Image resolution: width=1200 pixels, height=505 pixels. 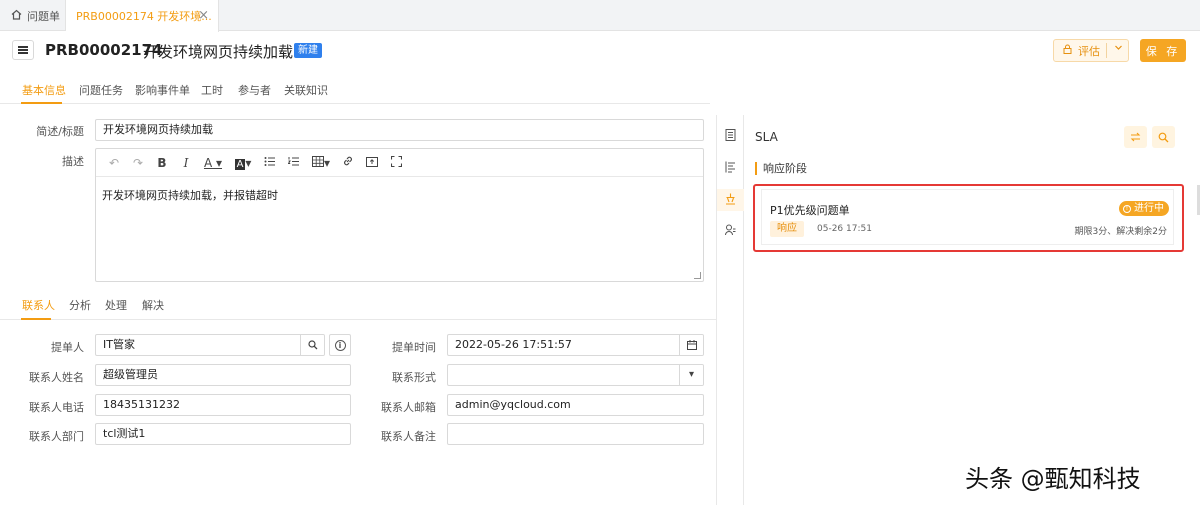 What do you see at coordinates (36, 319) in the screenshot?
I see `active-subtab-indicator` at bounding box center [36, 319].